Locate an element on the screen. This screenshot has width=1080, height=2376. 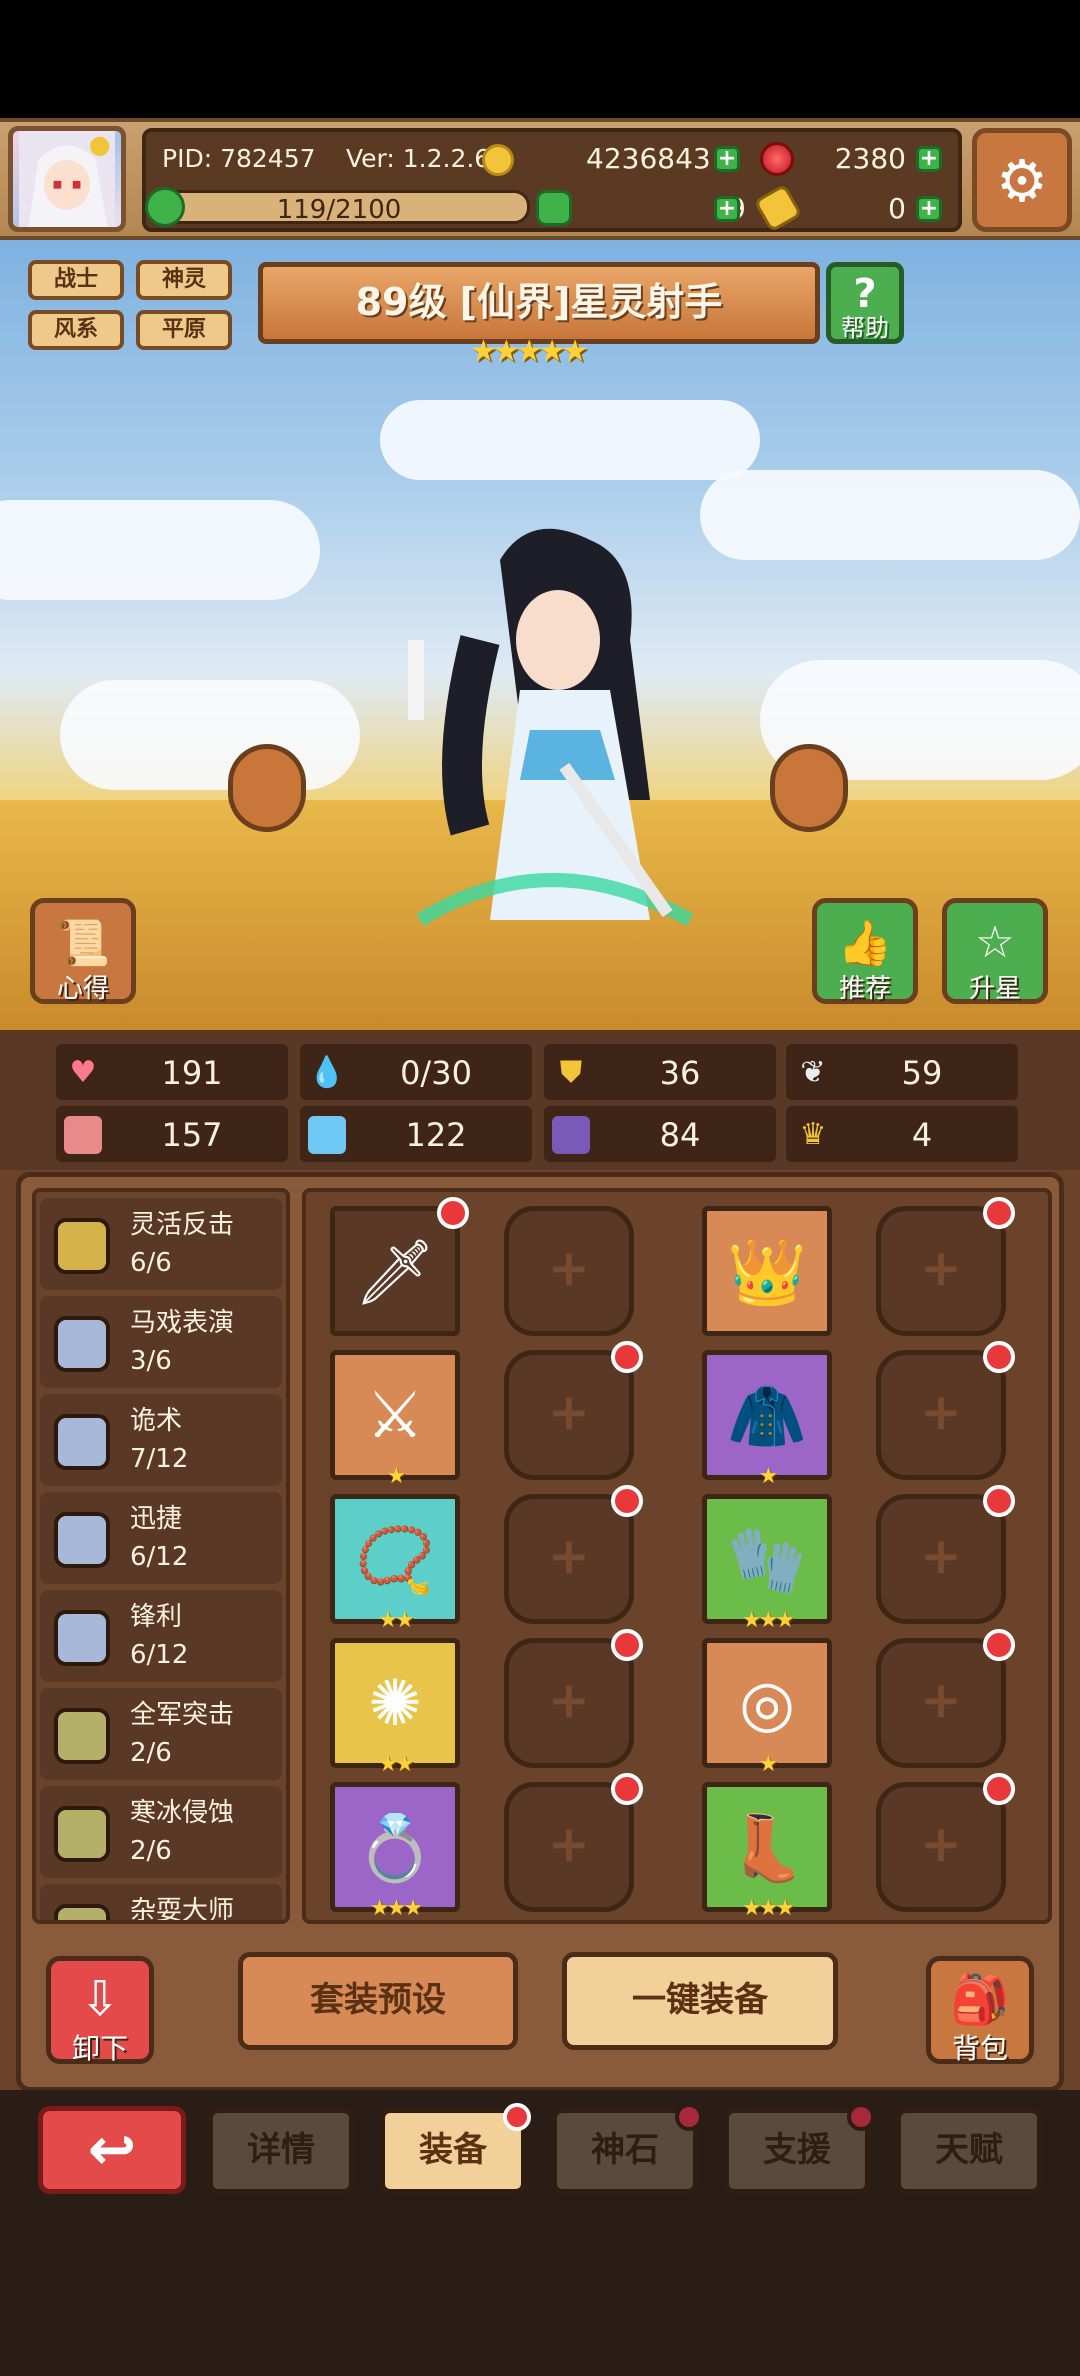
skill-name: 诡术 is located at coordinates (156, 1421).